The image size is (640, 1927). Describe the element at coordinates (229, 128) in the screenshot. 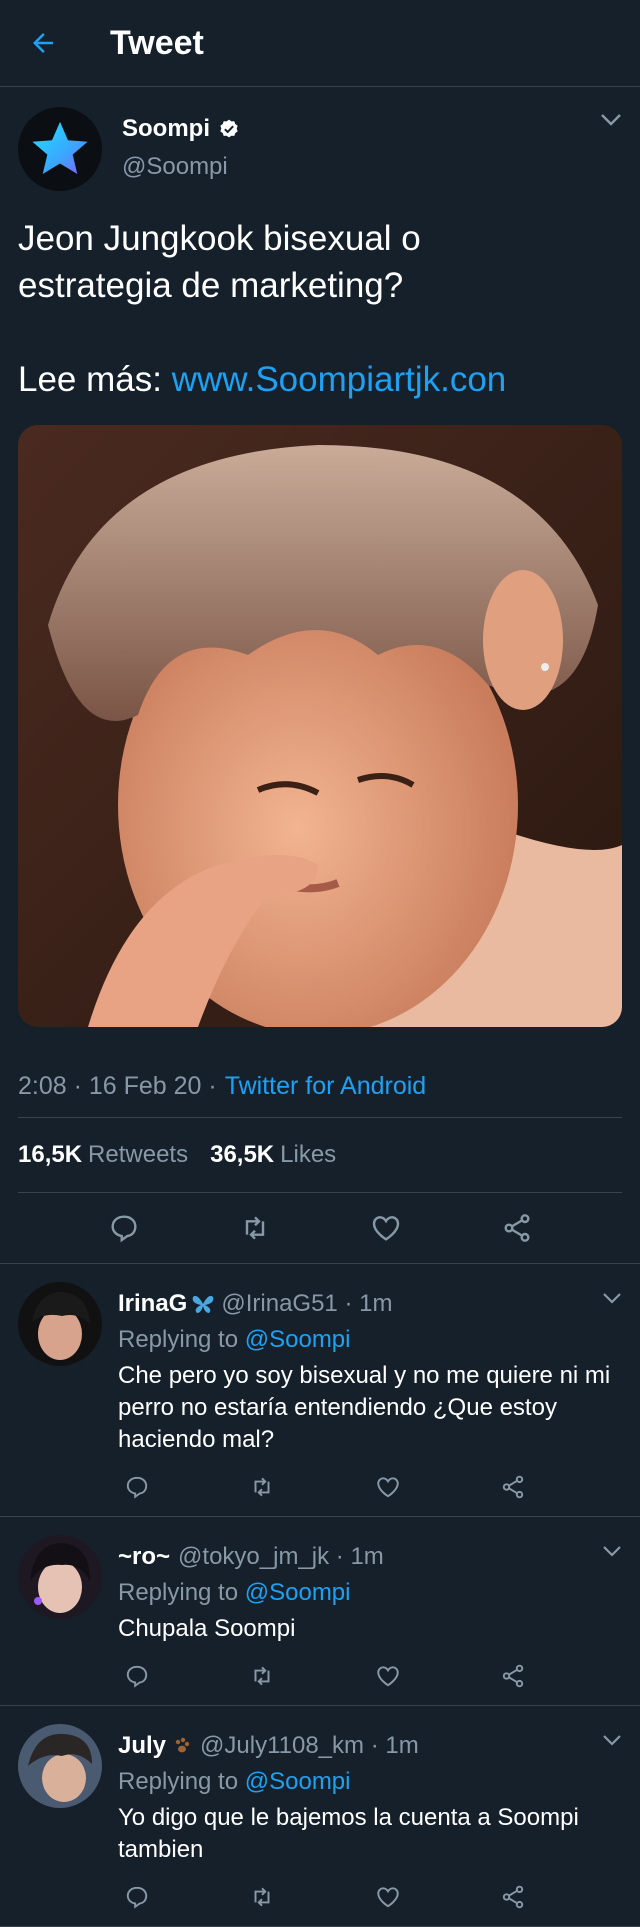

I see `verified-badge-icon` at that location.